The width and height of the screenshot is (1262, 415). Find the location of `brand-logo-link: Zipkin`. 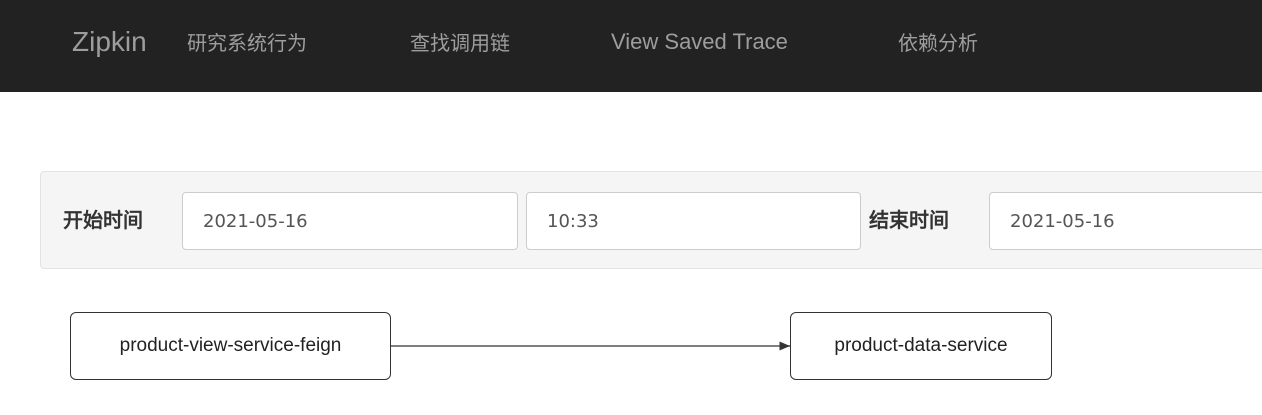

brand-logo-link: Zipkin is located at coordinates (109, 42).